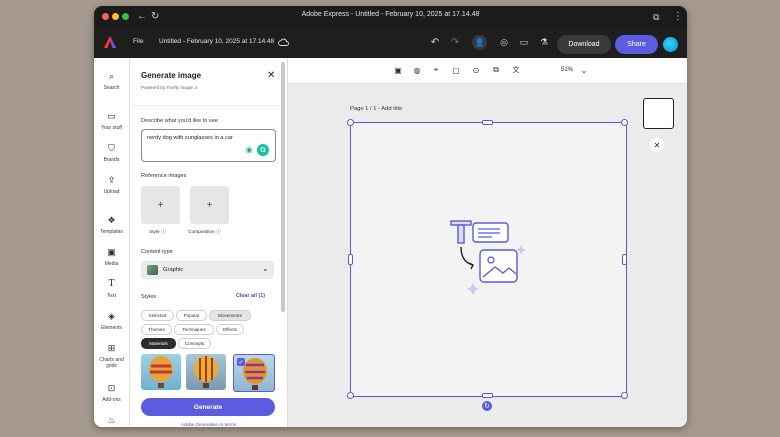 The image size is (780, 437). I want to click on lightbulb-icon: ◎, so click(504, 42).